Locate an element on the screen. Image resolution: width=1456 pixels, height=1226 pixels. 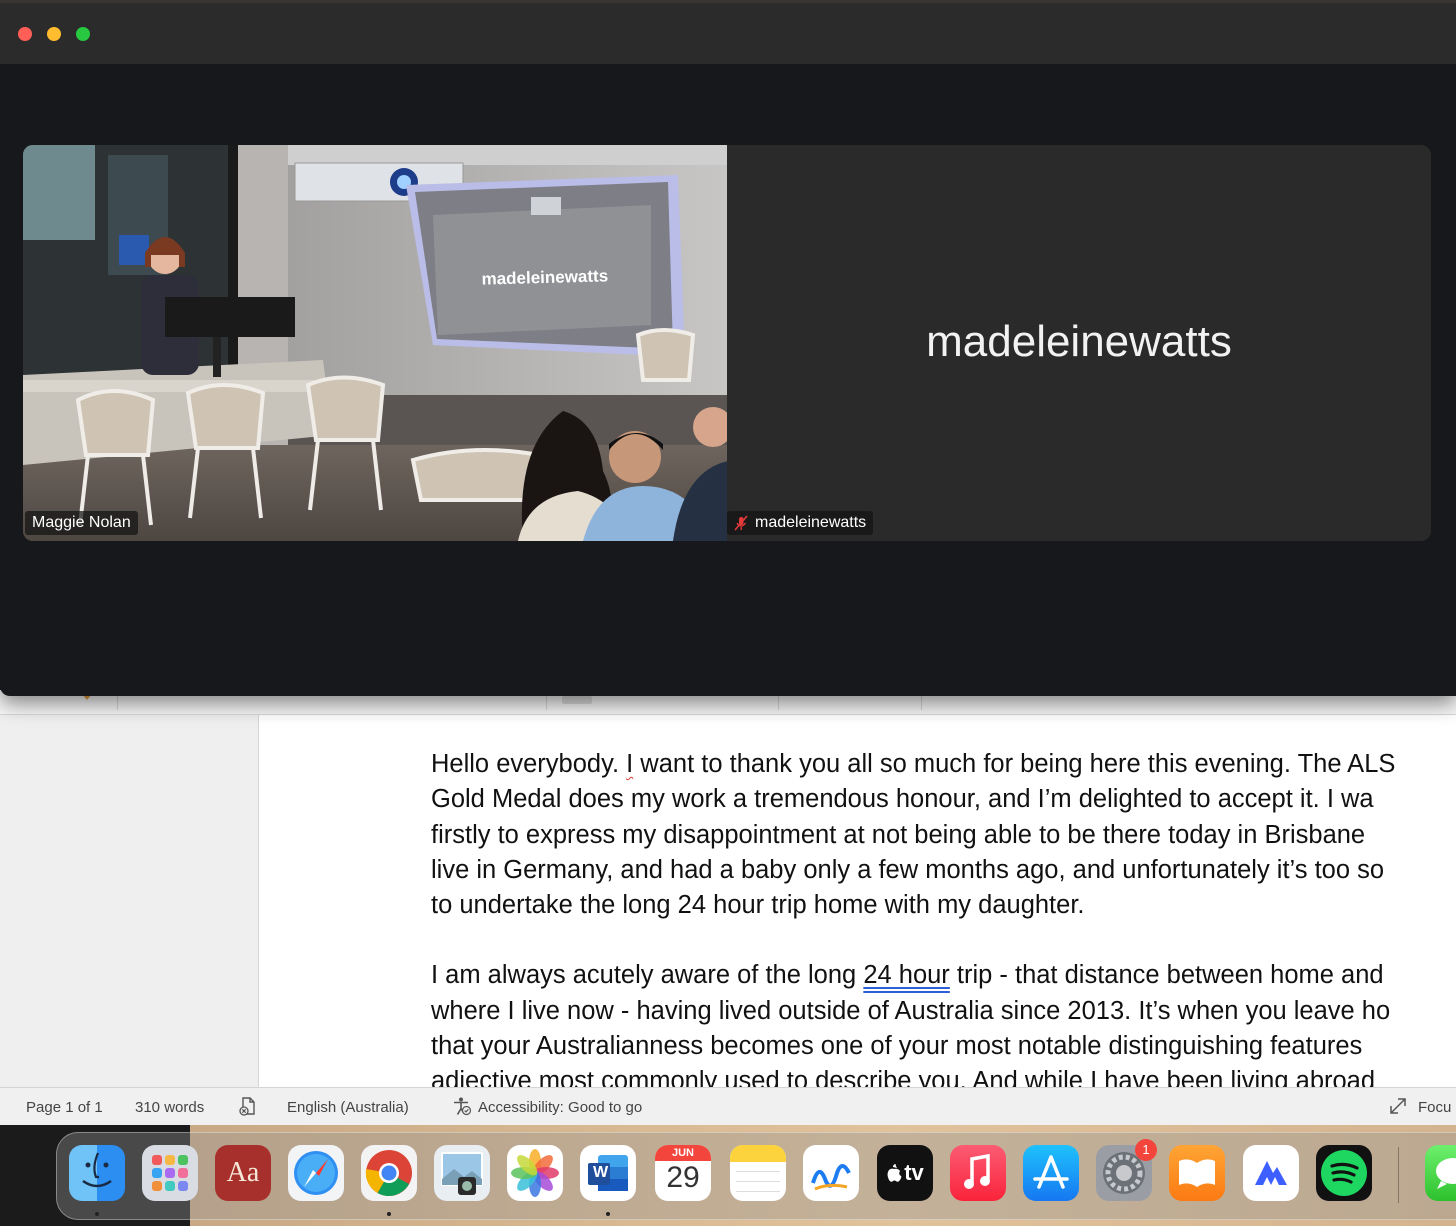
calendar-day: 29 is located at coordinates (683, 1177).